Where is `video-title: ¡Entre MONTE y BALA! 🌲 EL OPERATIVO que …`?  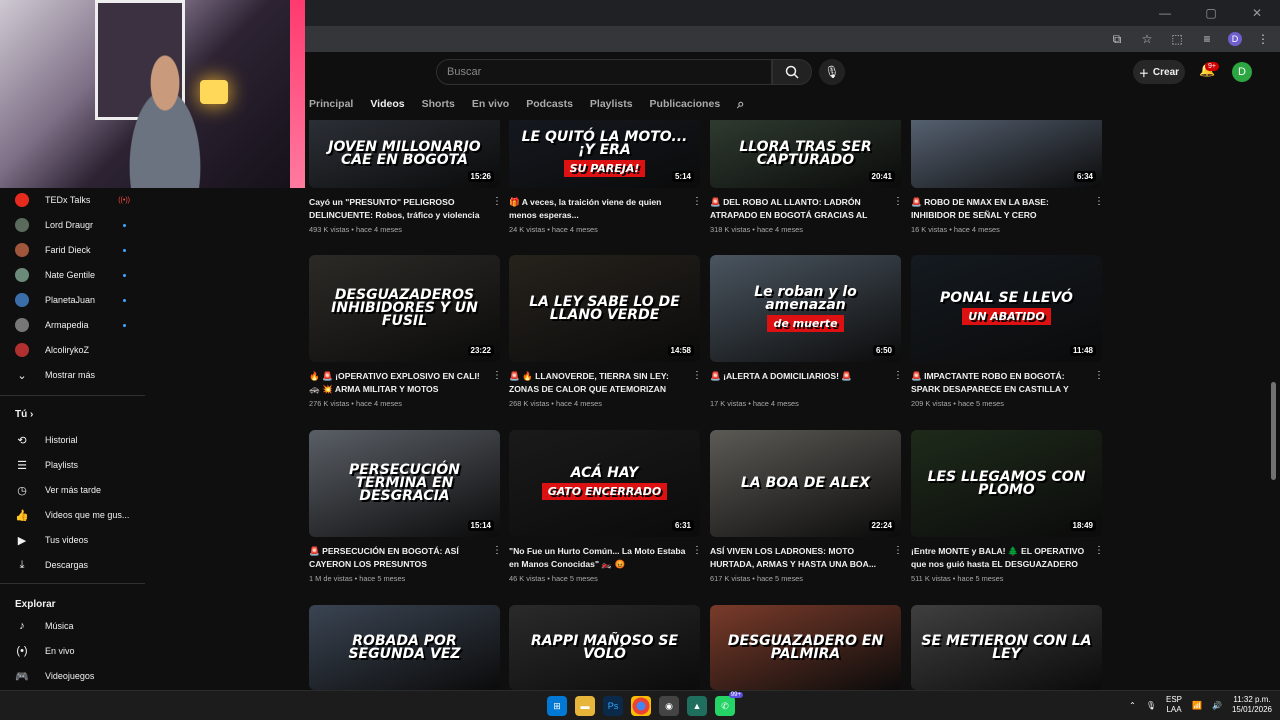
video-title: ¡Entre MONTE y BALA! 🌲 EL OPERATIVO que … is located at coordinates (1000, 557).